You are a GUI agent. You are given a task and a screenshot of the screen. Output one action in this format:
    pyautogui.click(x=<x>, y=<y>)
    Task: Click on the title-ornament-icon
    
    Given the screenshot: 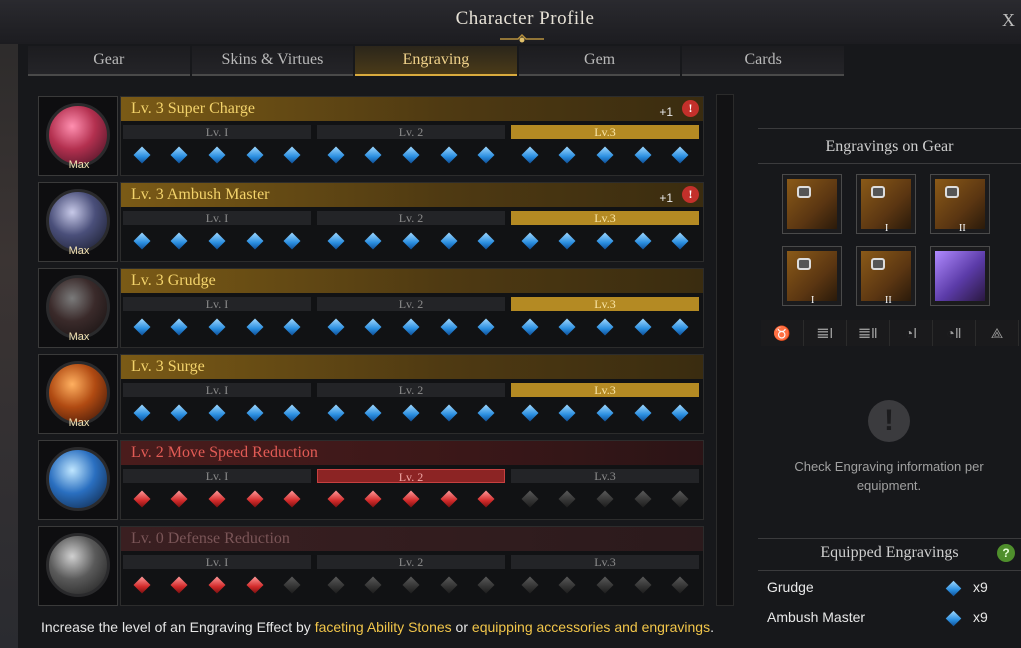 What is the action you would take?
    pyautogui.click(x=522, y=38)
    